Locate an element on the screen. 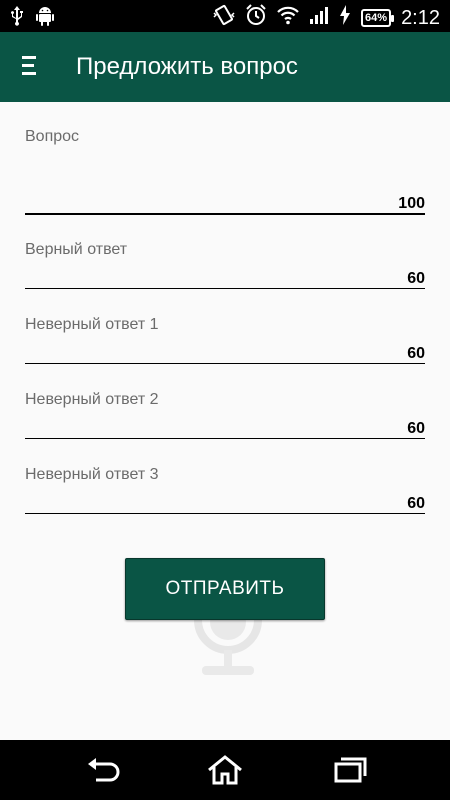  wrong-answer-3-field: Неверный ответ 3 60 is located at coordinates (225, 491).